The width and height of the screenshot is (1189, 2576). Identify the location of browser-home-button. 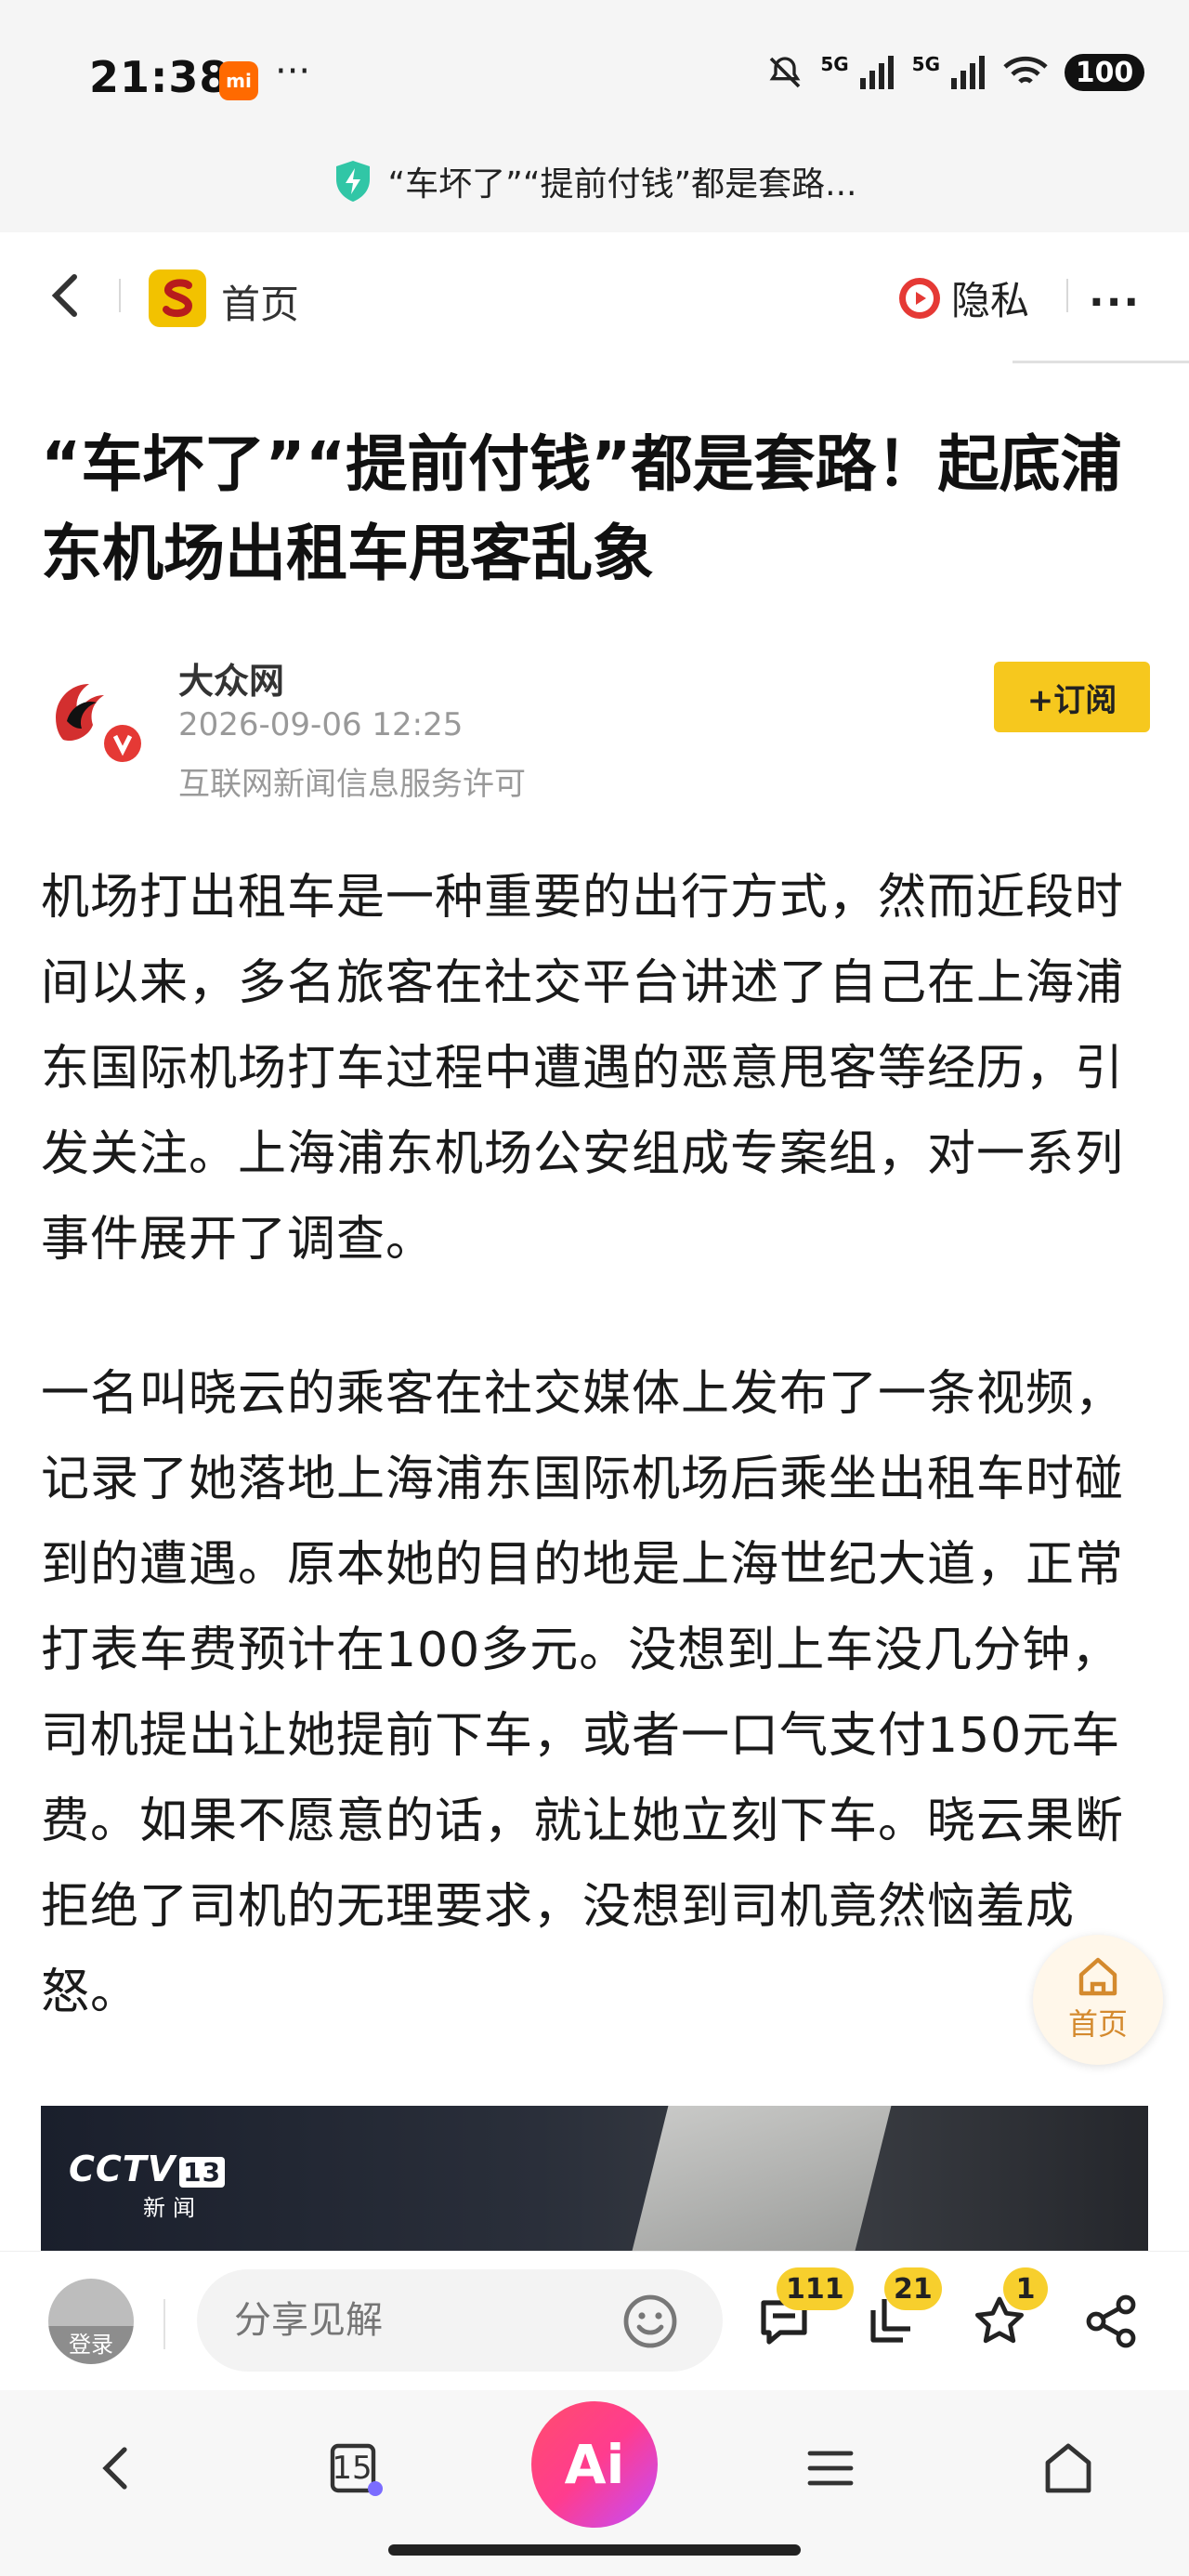
(1068, 2468).